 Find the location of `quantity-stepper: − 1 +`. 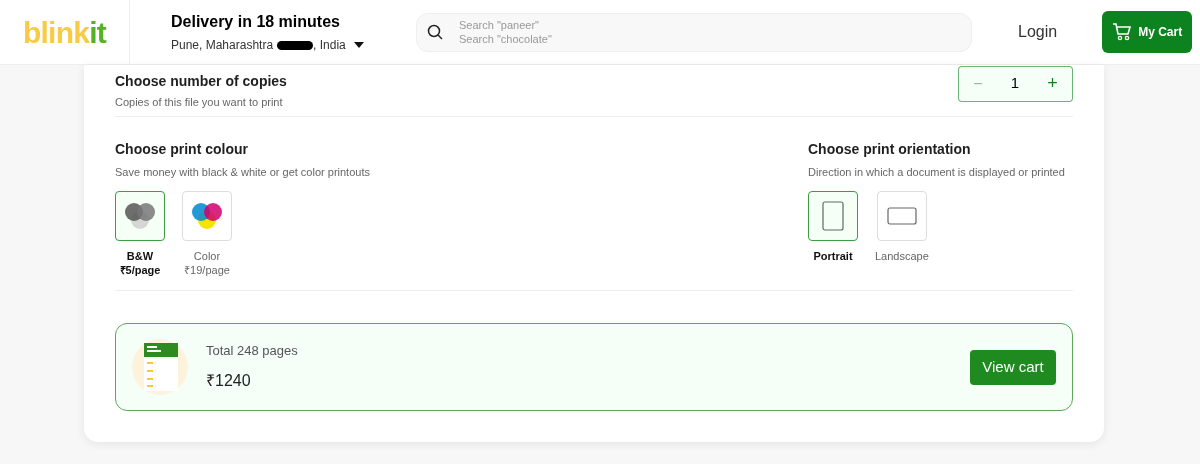

quantity-stepper: − 1 + is located at coordinates (1015, 83).